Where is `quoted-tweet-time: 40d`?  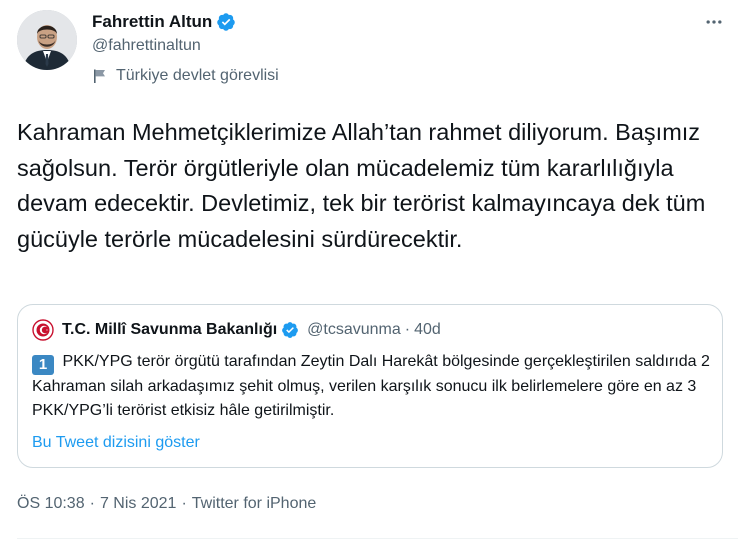 quoted-tweet-time: 40d is located at coordinates (427, 330).